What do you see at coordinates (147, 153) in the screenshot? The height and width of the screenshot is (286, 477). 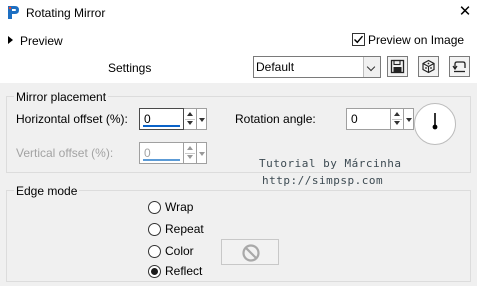 I see `vertical-offset-value: 0` at bounding box center [147, 153].